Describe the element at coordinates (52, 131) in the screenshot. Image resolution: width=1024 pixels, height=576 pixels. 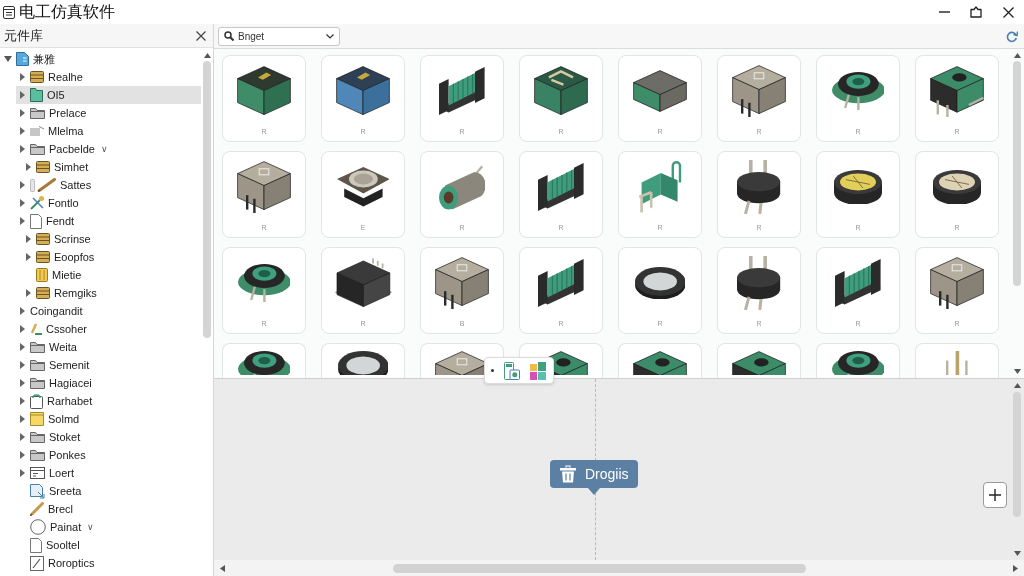
I see `tree-item: Mlelma` at that location.